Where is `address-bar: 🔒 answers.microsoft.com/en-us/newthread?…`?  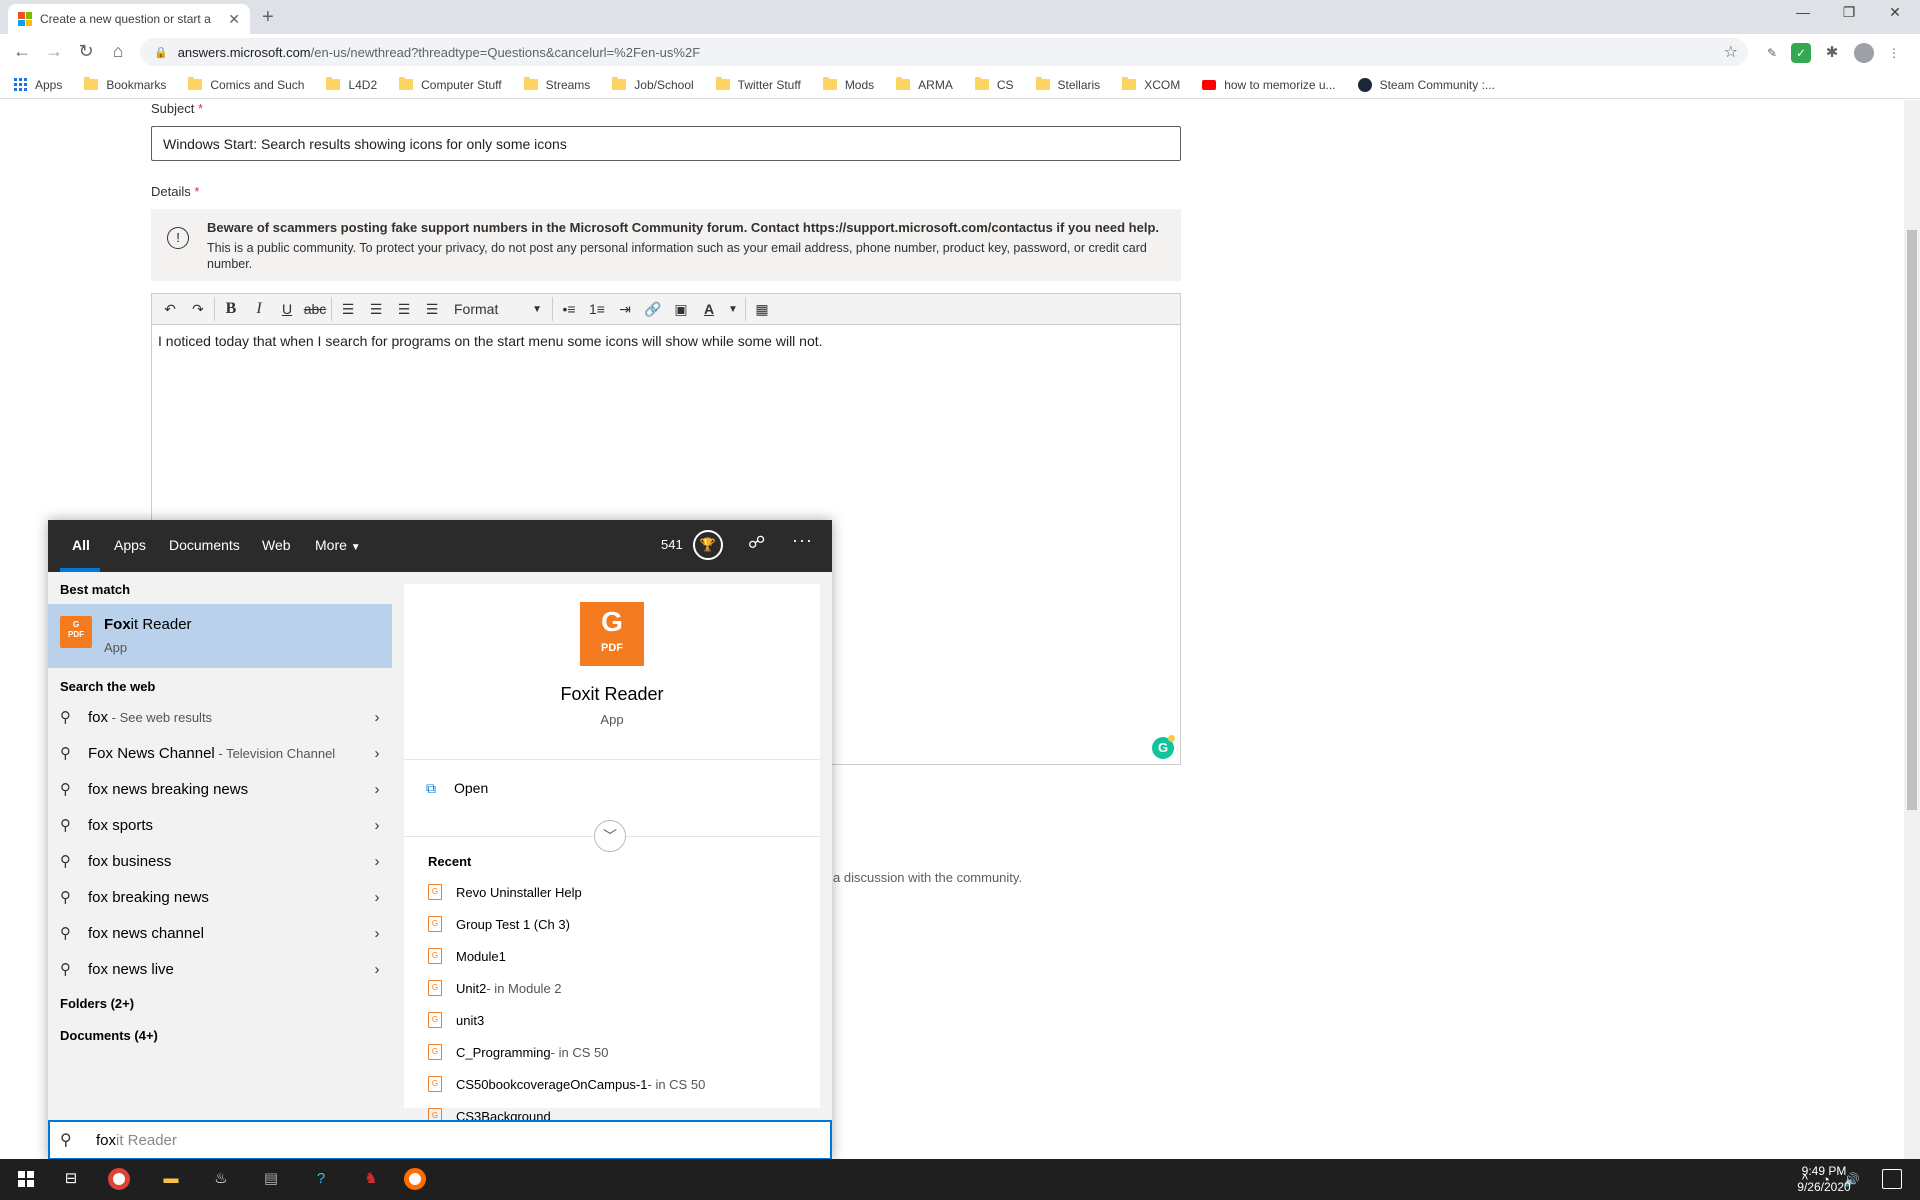 address-bar: 🔒 answers.microsoft.com/en-us/newthread?… is located at coordinates (944, 52).